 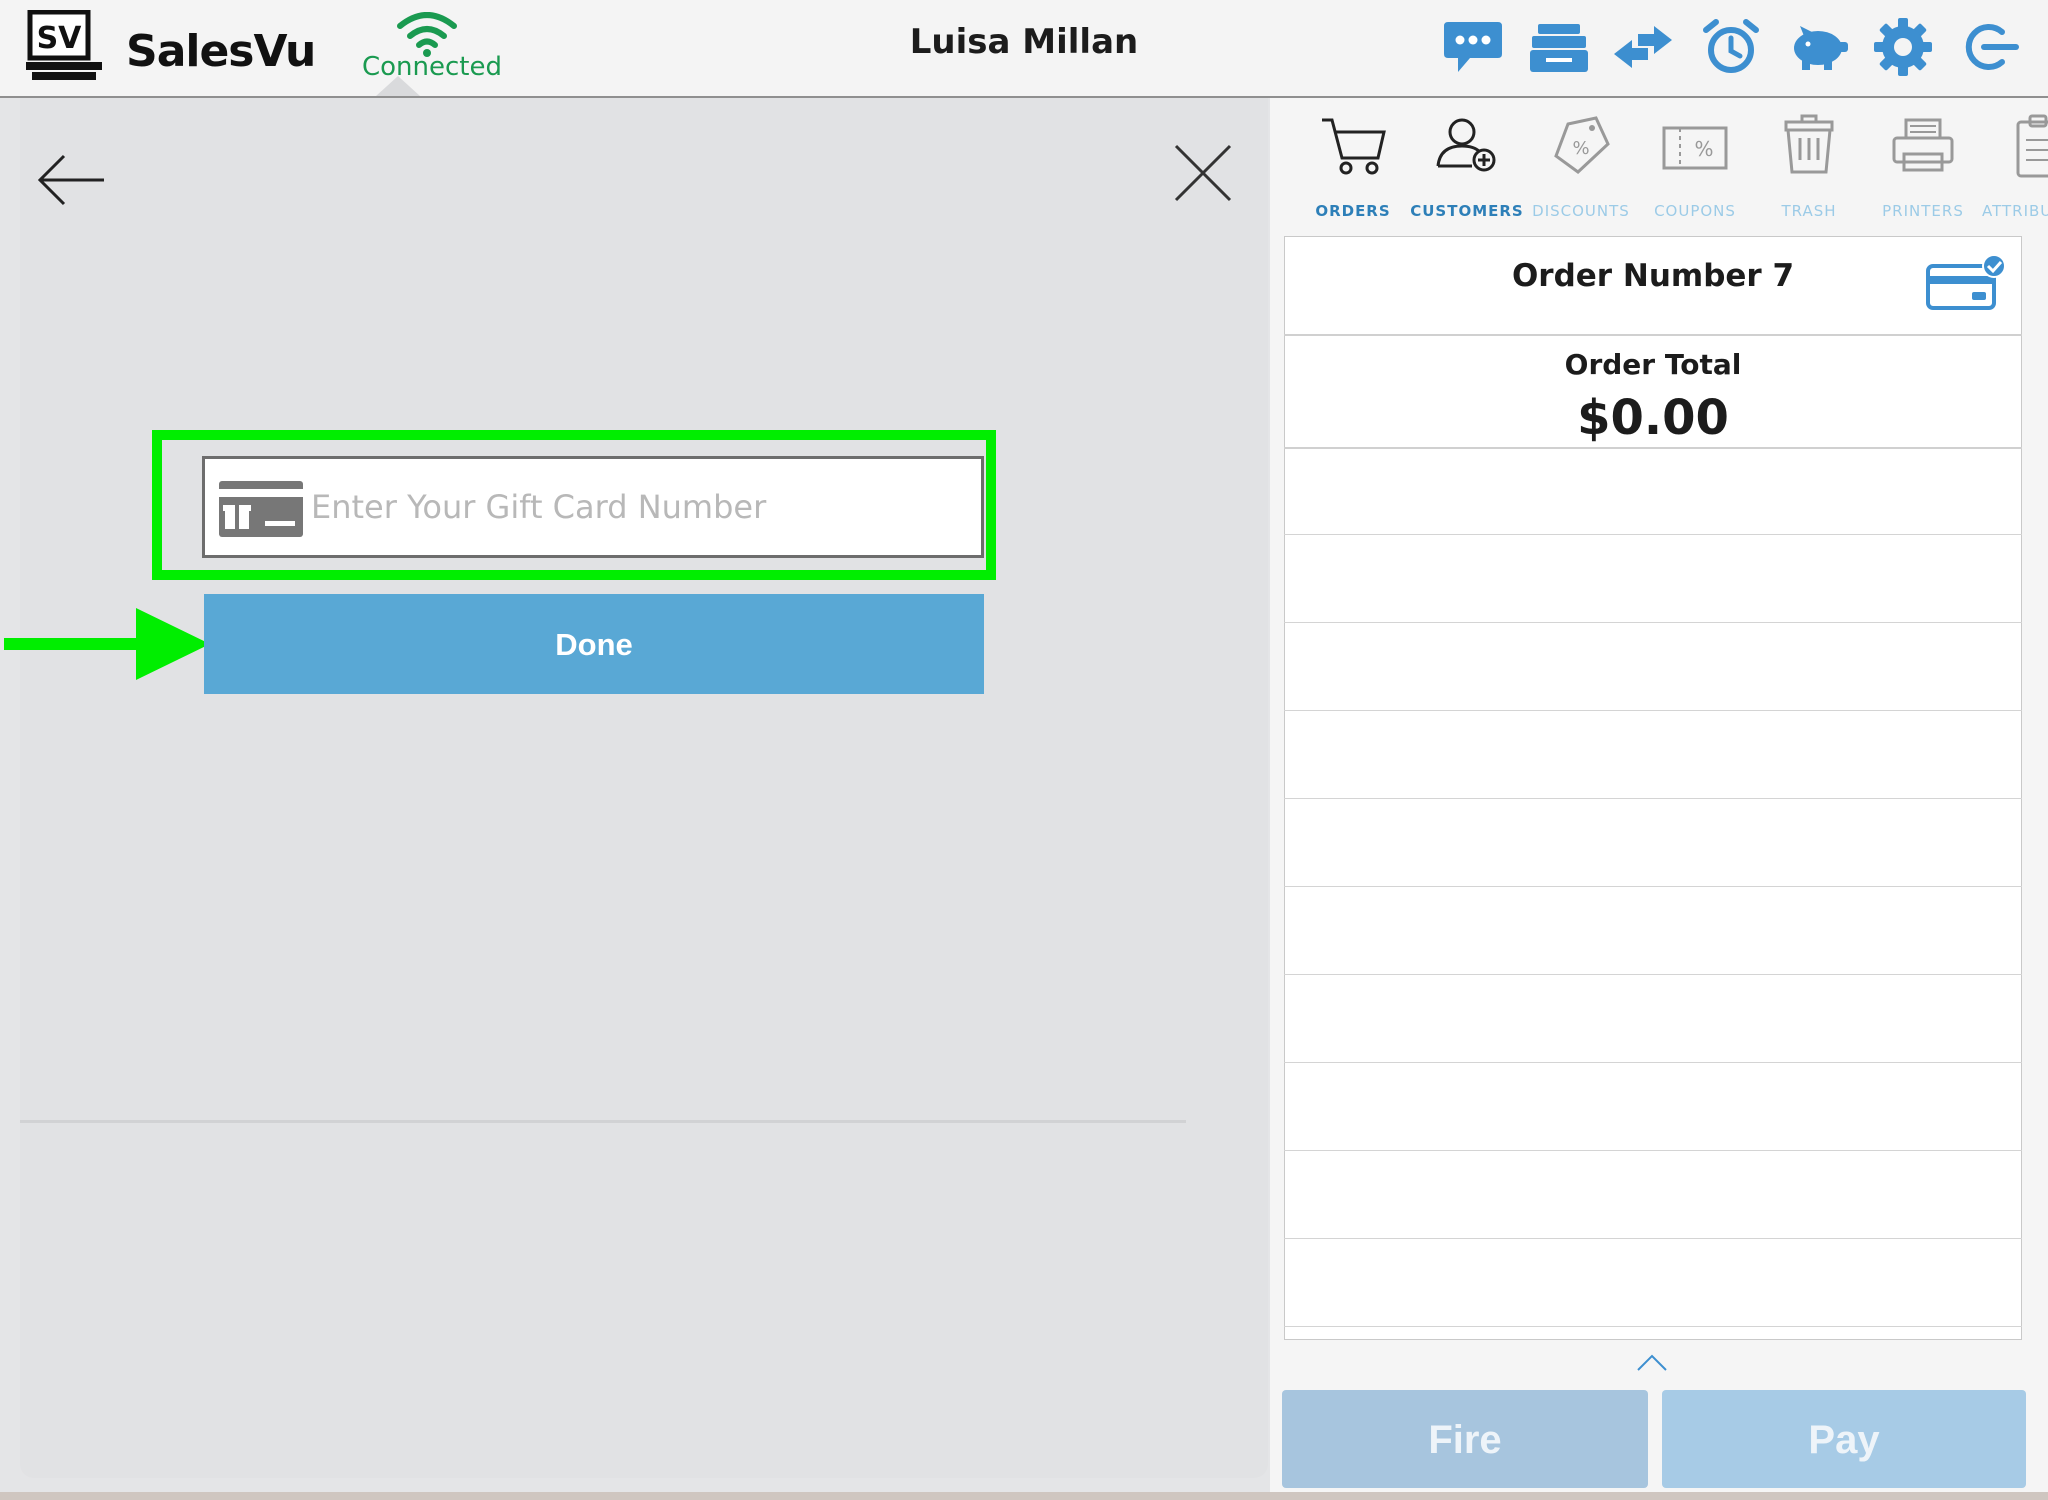 I want to click on trash-icon, so click(x=1809, y=147).